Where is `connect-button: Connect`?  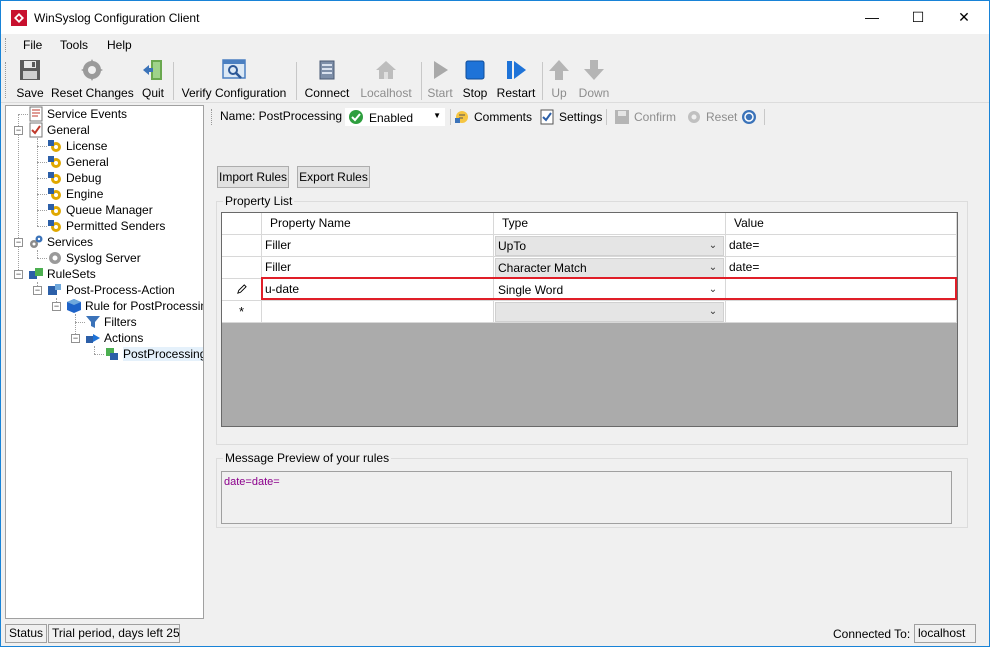
connect-button: Connect is located at coordinates (327, 80).